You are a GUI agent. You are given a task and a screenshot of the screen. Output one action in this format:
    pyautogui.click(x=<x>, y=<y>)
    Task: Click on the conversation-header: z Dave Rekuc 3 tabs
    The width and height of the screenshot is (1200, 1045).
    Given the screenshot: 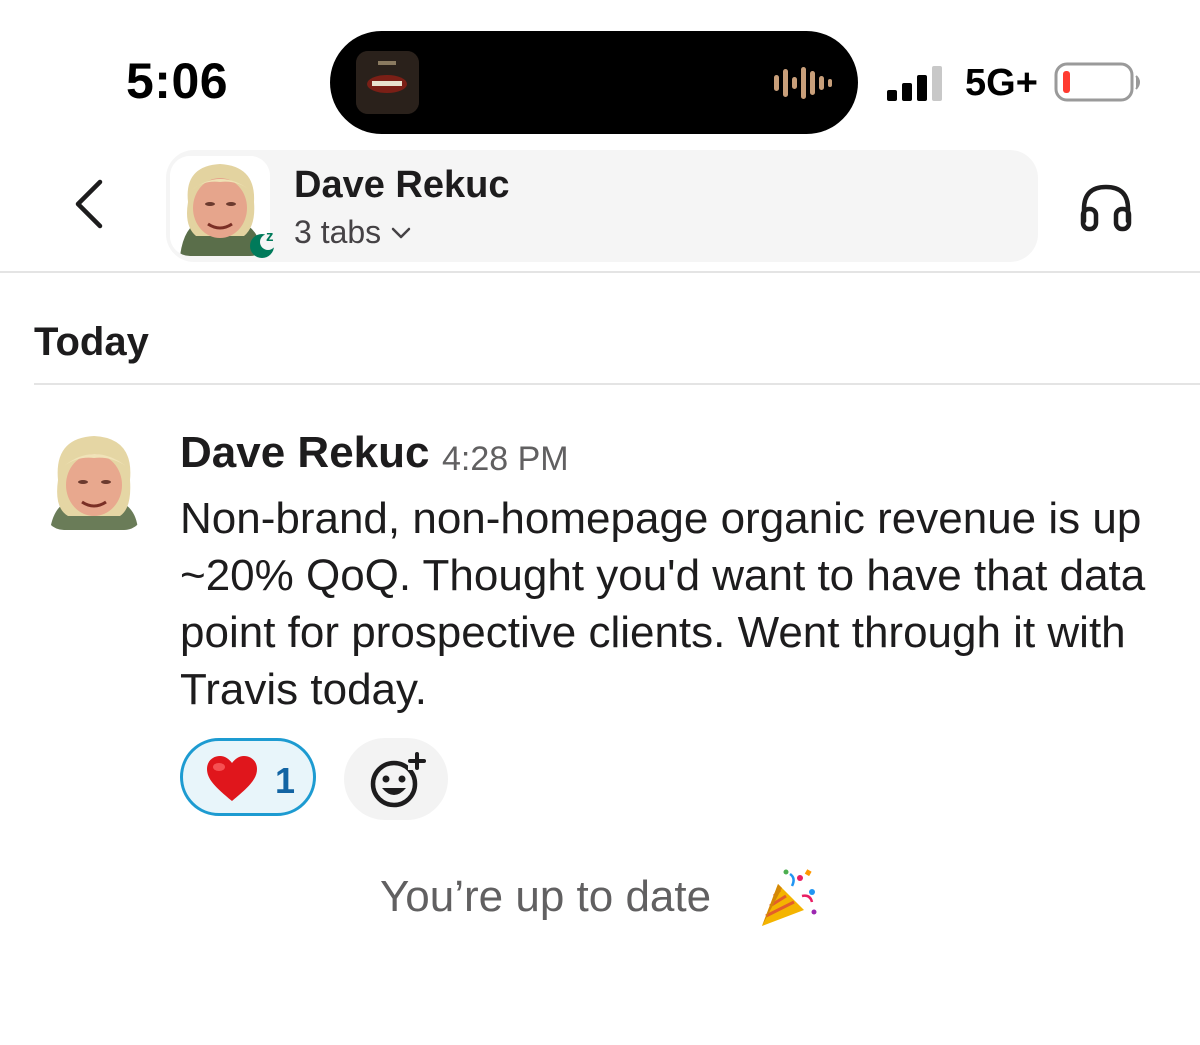 What is the action you would take?
    pyautogui.click(x=602, y=206)
    